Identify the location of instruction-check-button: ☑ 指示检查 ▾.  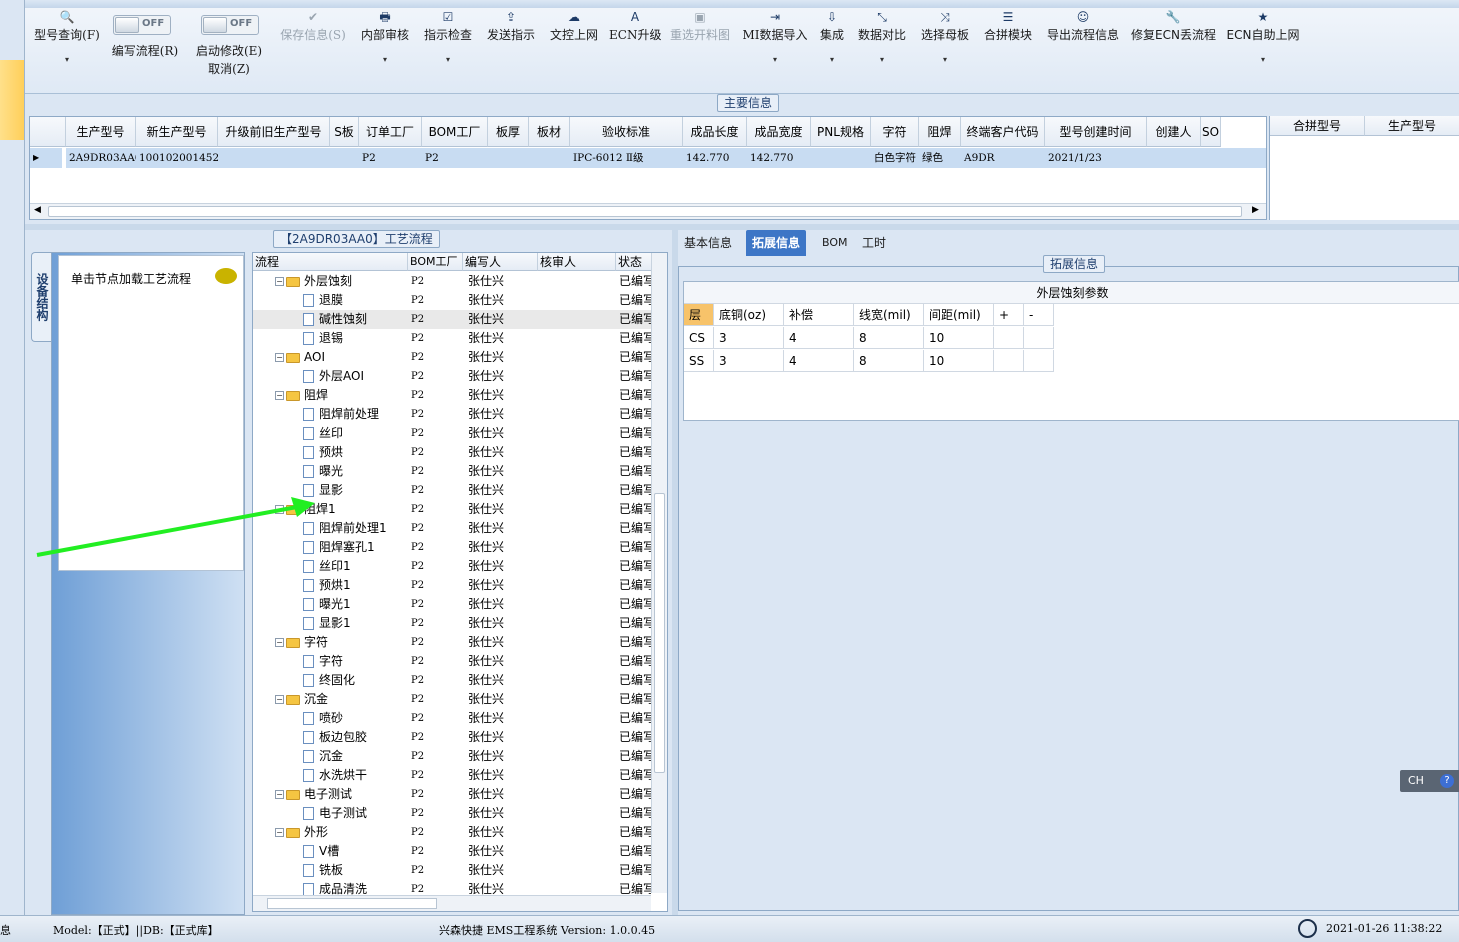
(448, 48).